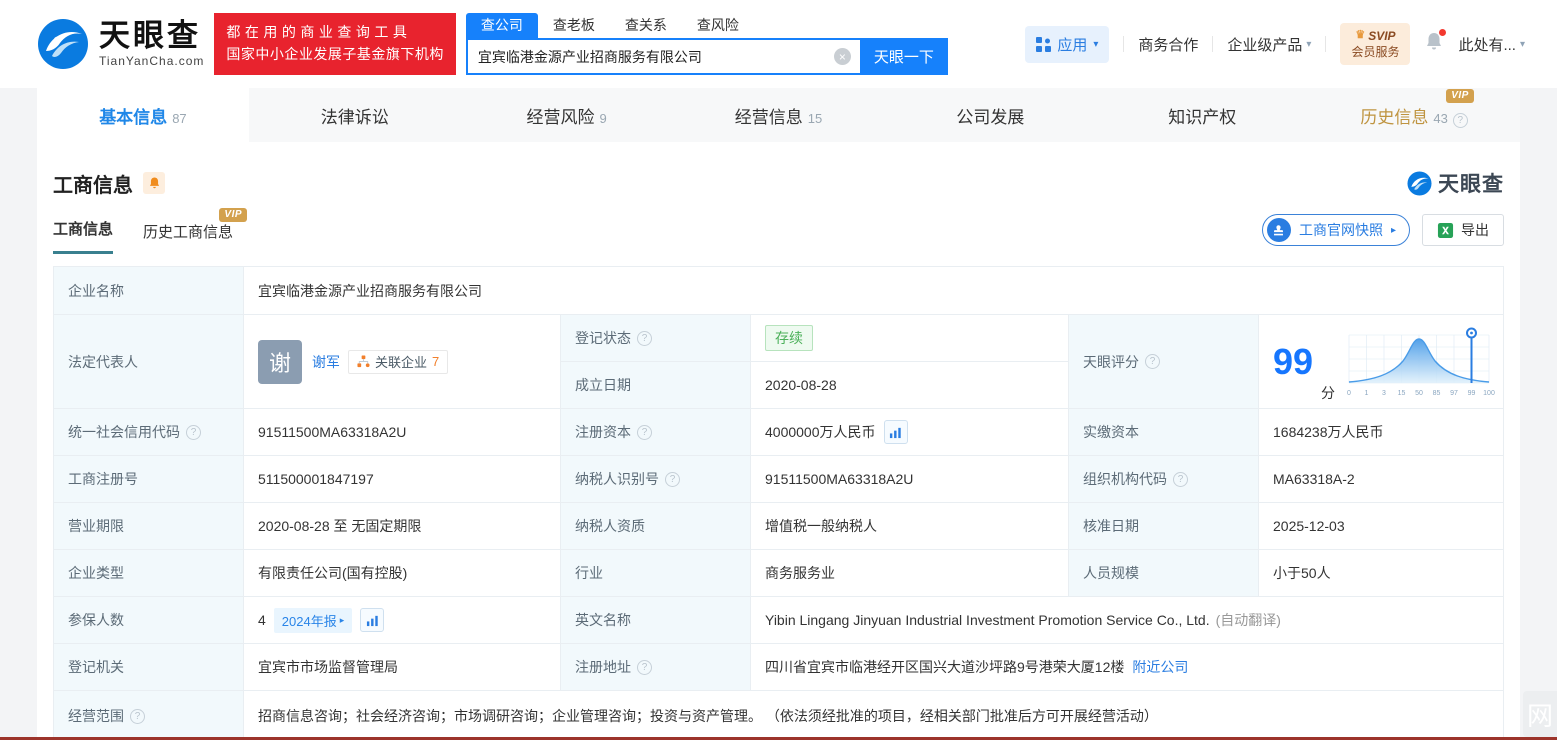 The image size is (1557, 740). I want to click on search-tab-relation: 查关系, so click(646, 25).